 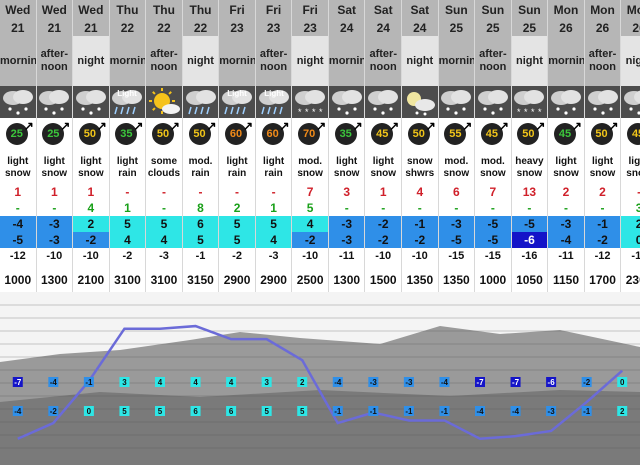 What do you see at coordinates (164, 208) in the screenshot?
I see `rain-cell: -` at bounding box center [164, 208].